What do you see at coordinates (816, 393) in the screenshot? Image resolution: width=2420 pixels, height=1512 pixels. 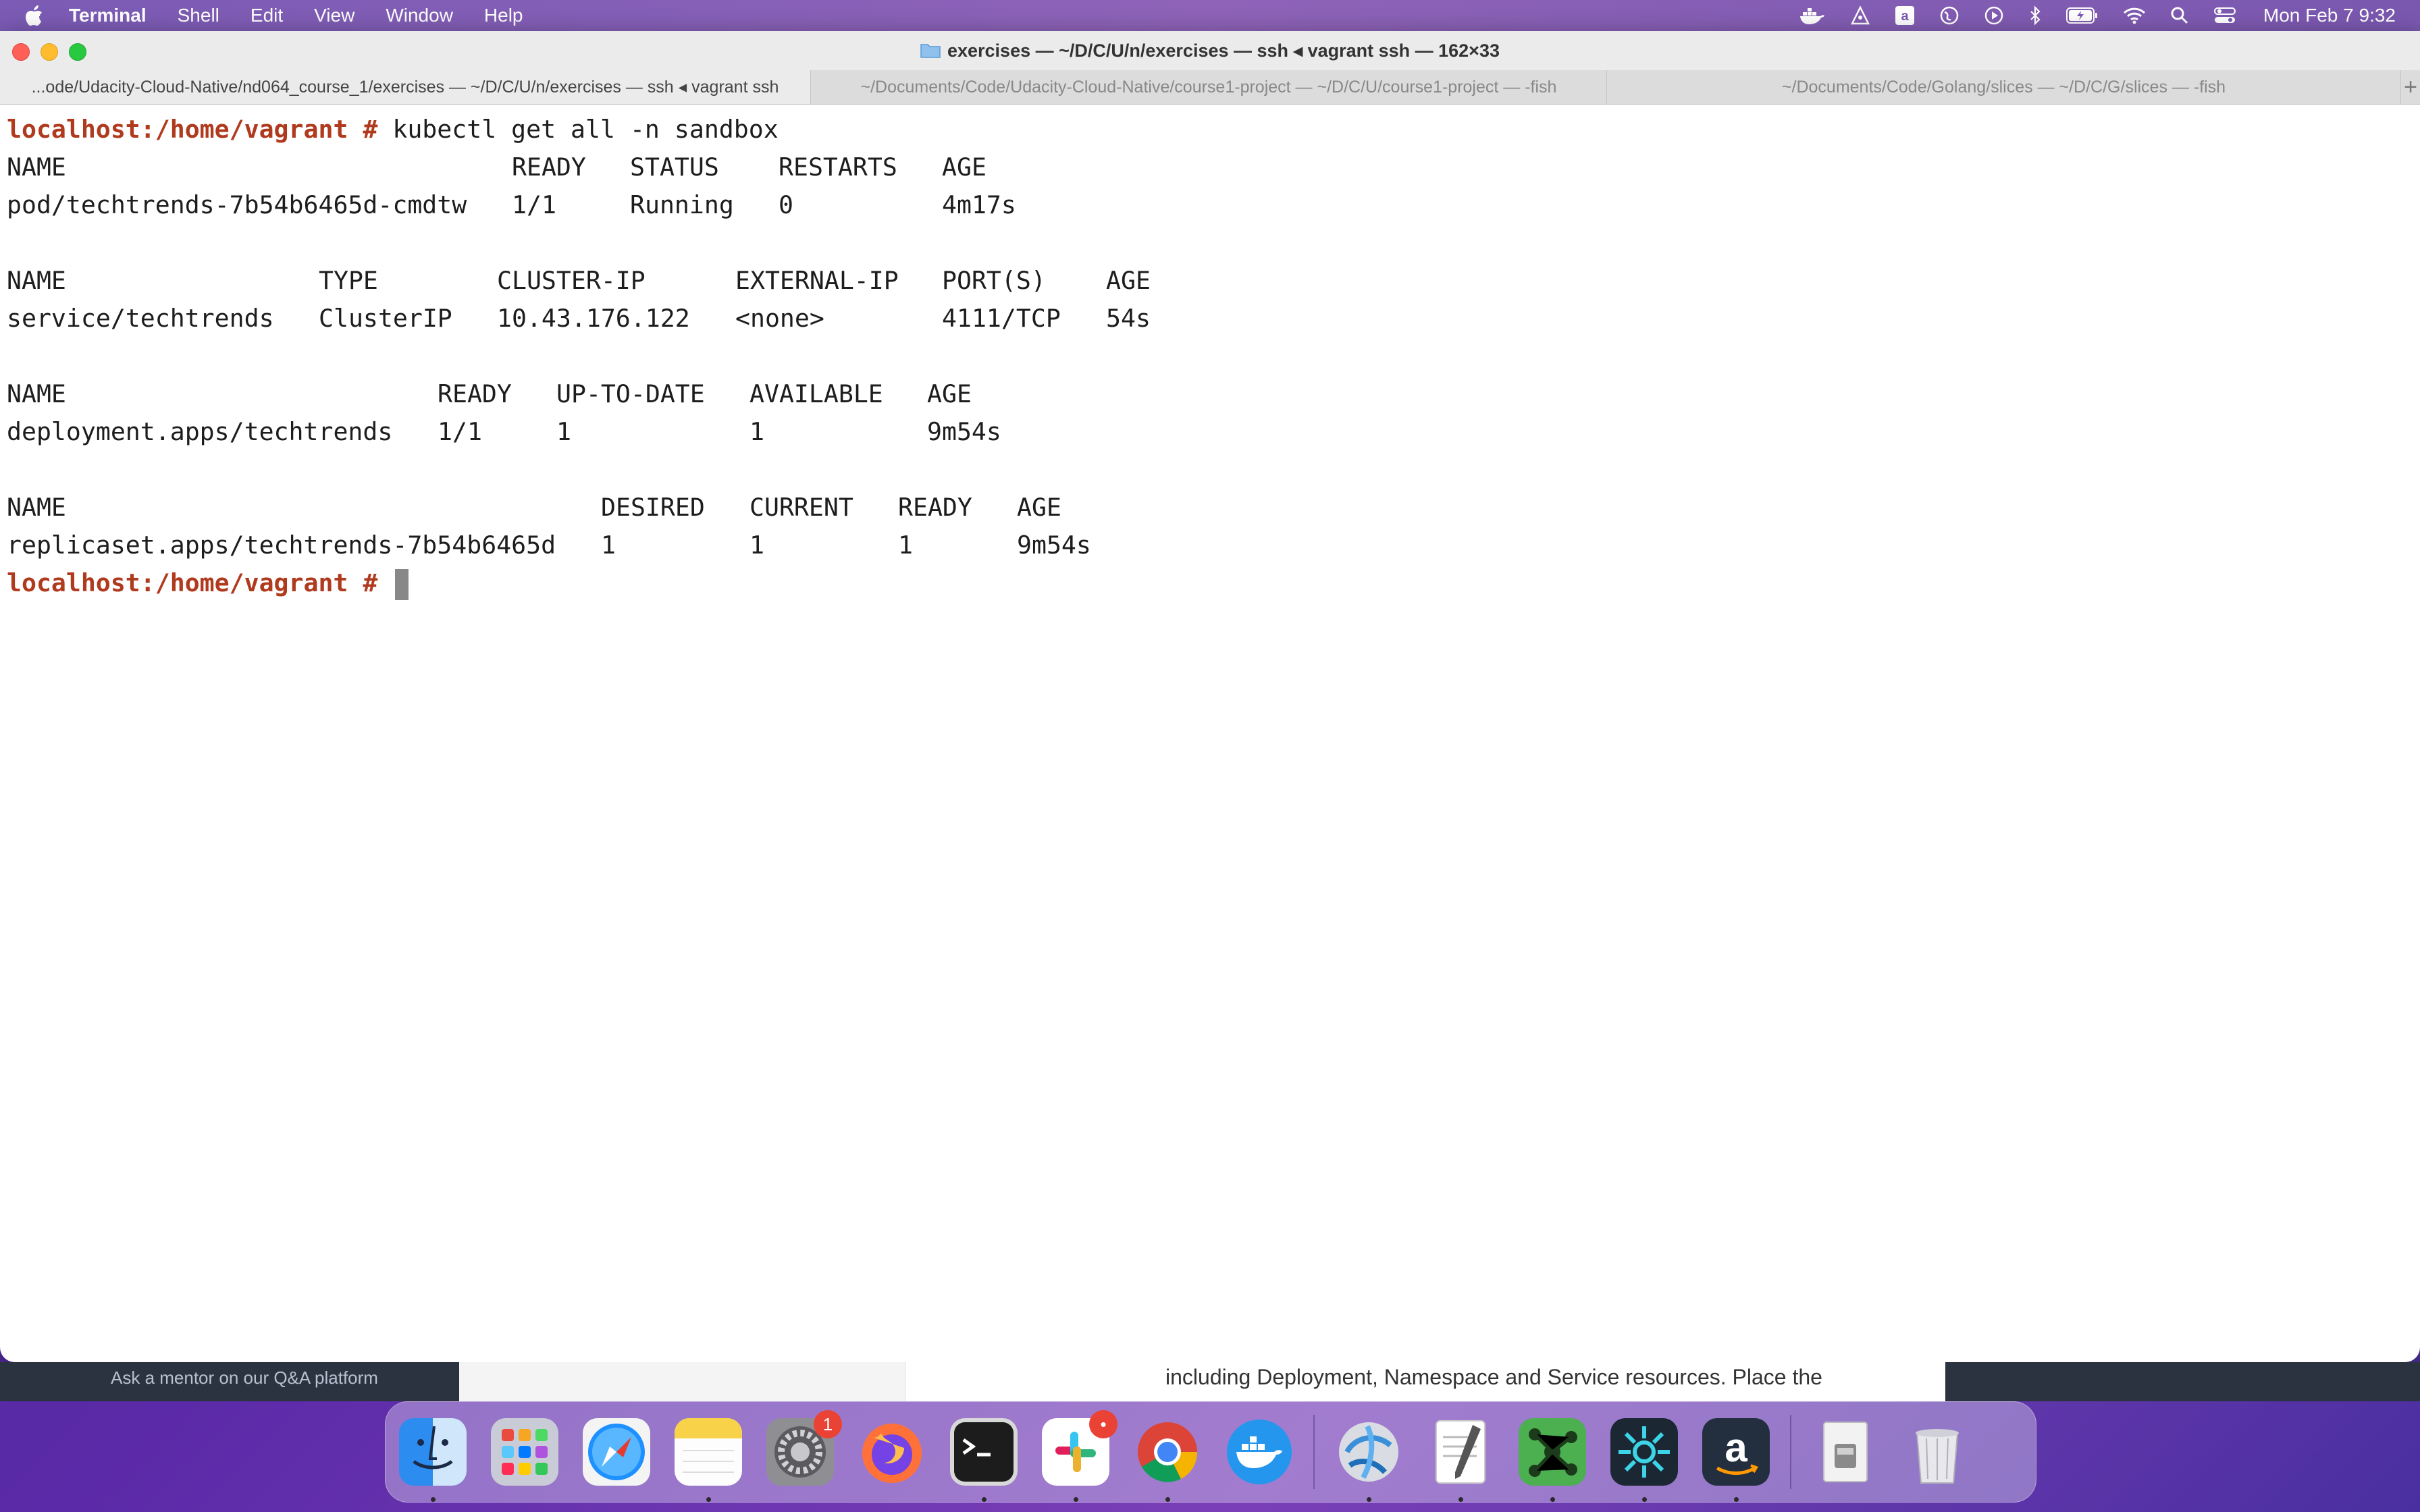 I see `table-header: AVAILABLE` at bounding box center [816, 393].